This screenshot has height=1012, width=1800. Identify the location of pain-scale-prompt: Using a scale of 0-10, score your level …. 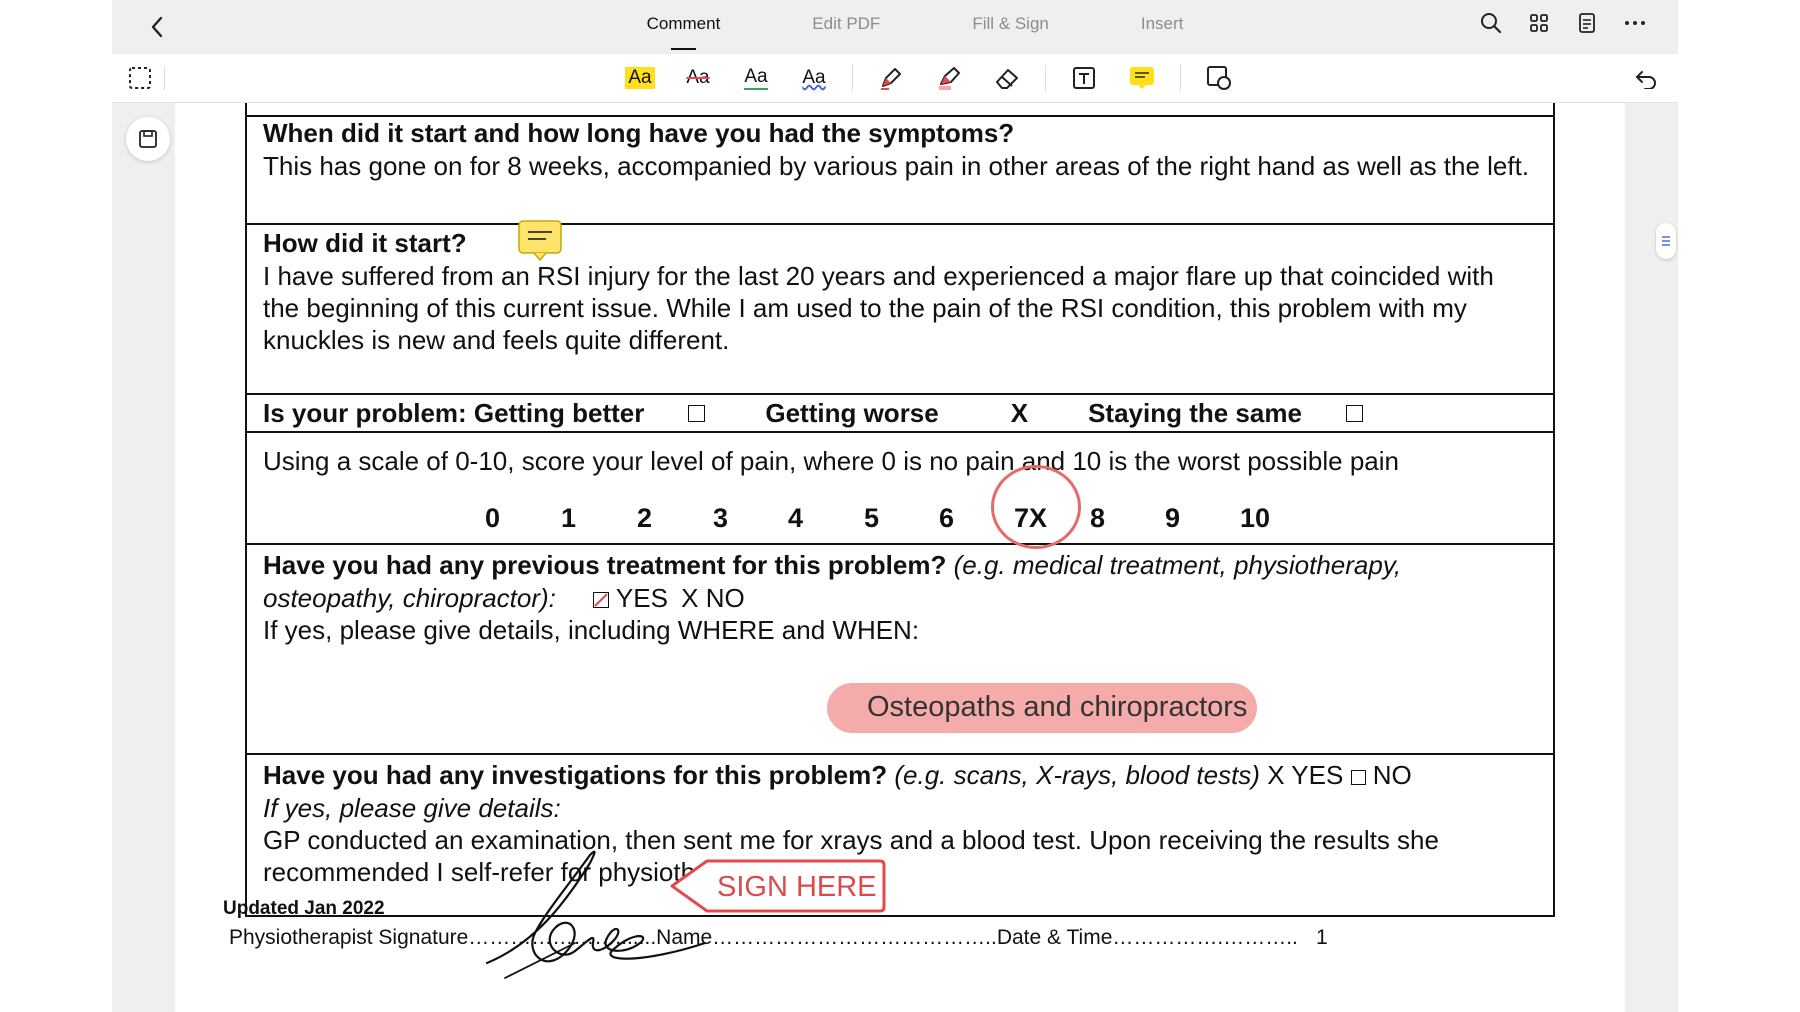
(831, 461).